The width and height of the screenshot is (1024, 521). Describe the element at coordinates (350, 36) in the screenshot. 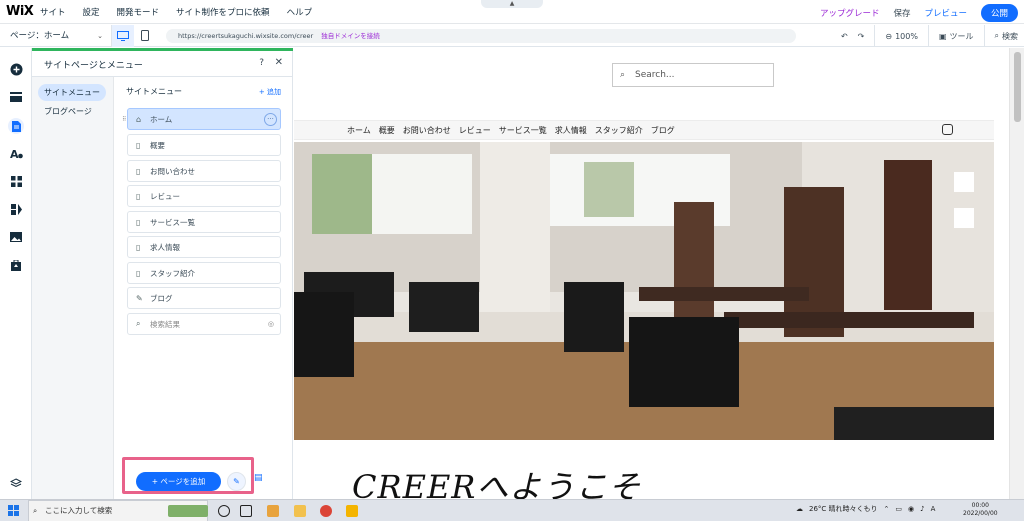

I see `connect-domain-link: 独自ドメインを接続` at that location.